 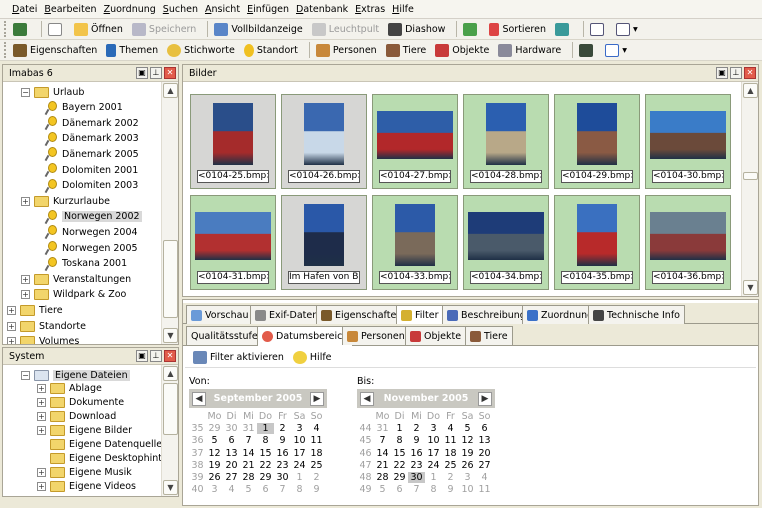 I want to click on tree-item: Dänemark 2002, so click(x=92, y=123).